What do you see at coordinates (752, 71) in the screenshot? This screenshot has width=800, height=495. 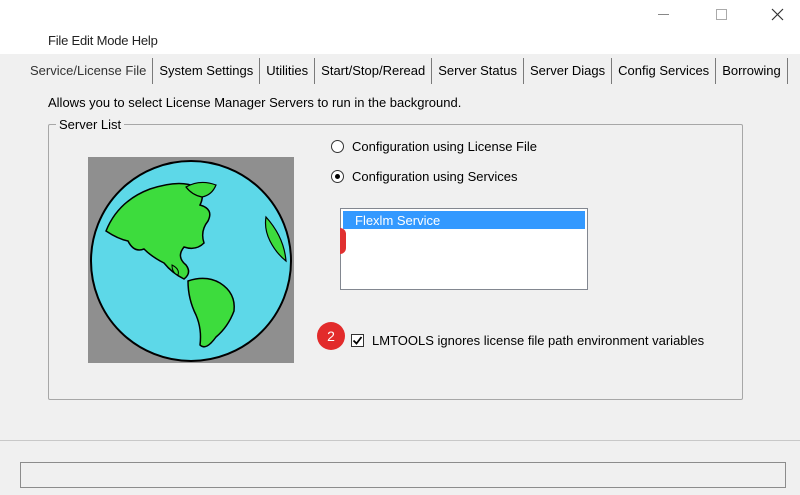 I see `tab-borrowing: Borrowing` at bounding box center [752, 71].